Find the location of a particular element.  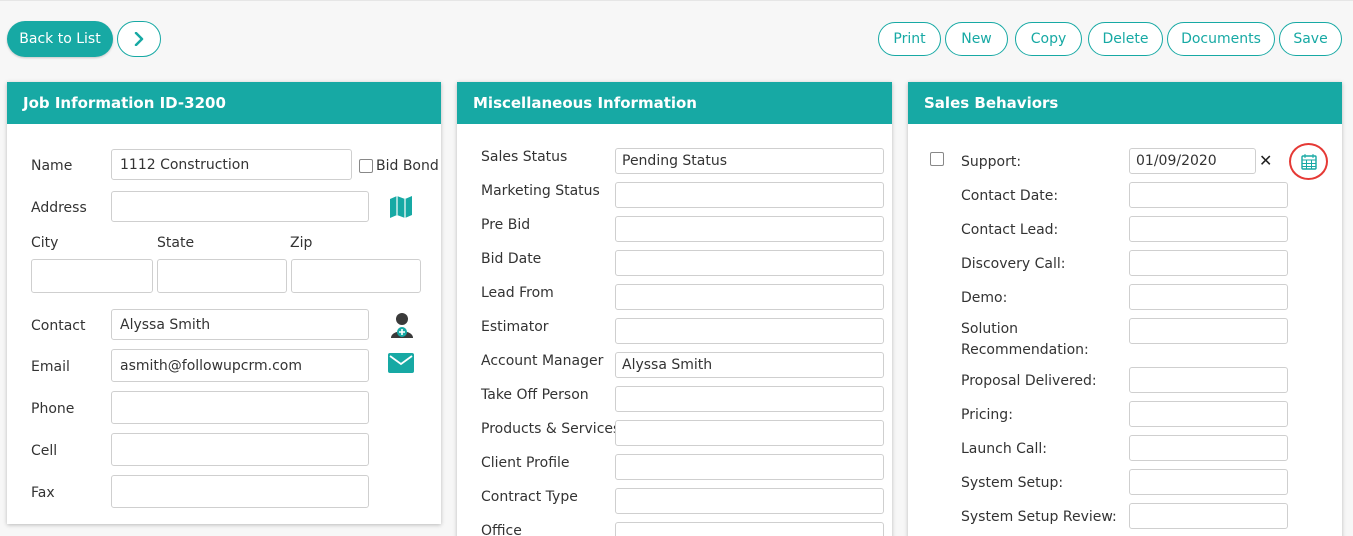

misc-field-label: Lead From is located at coordinates (517, 293).